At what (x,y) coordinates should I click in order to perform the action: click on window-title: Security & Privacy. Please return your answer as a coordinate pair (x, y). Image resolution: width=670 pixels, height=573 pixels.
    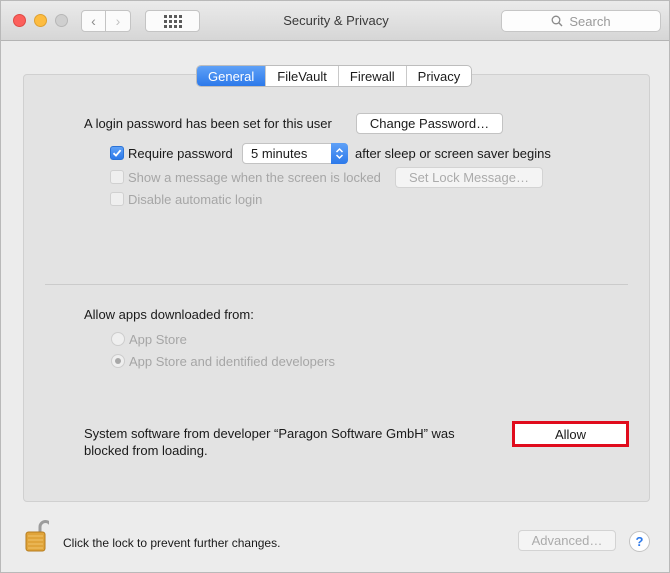
    Looking at the image, I should click on (336, 20).